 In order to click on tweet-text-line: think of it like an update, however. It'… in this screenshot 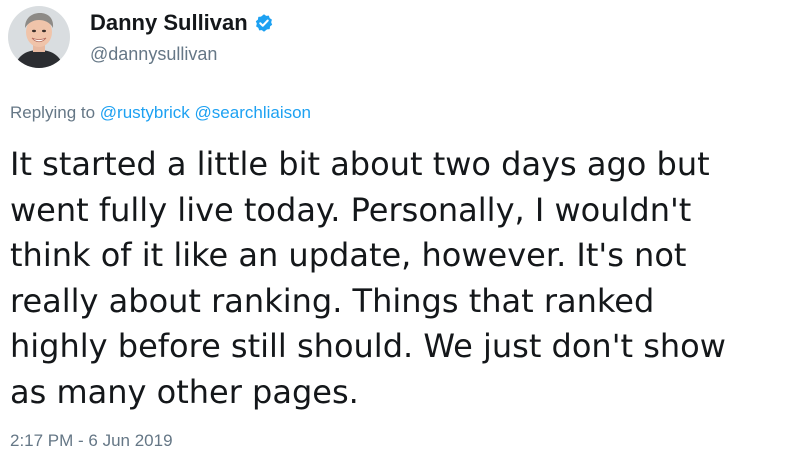, I will do `click(348, 255)`.